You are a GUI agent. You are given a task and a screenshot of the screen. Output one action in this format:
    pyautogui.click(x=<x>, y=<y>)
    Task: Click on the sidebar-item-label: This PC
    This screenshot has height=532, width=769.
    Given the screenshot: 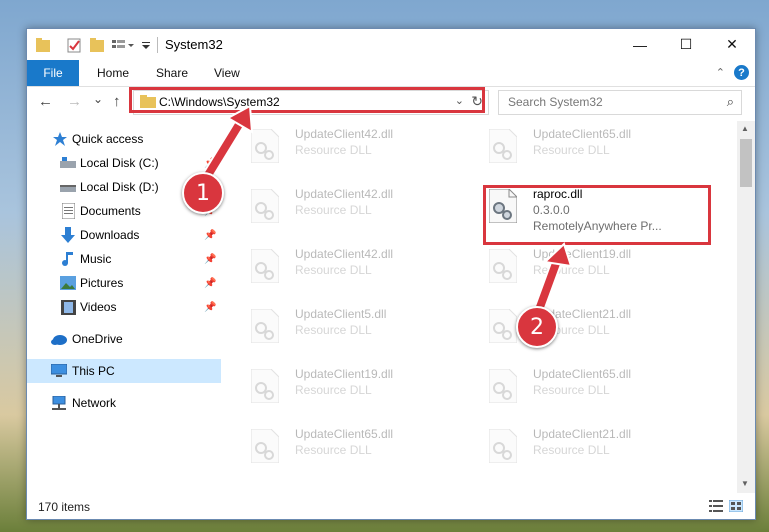 What is the action you would take?
    pyautogui.click(x=93, y=371)
    